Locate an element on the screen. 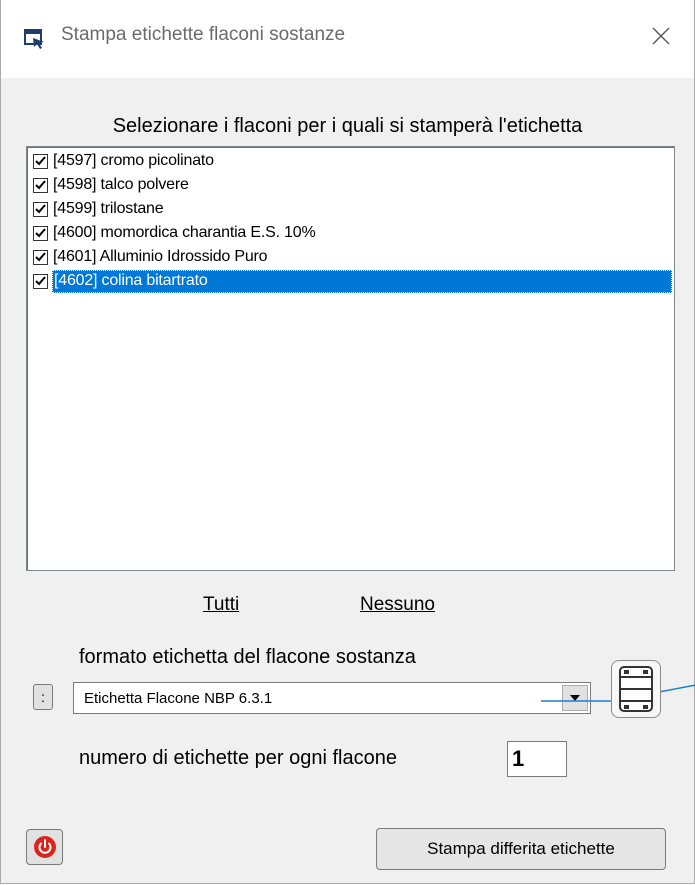 This screenshot has width=695, height=885. list-item: [4600] momordica charantia E.S. 10% is located at coordinates (172, 233).